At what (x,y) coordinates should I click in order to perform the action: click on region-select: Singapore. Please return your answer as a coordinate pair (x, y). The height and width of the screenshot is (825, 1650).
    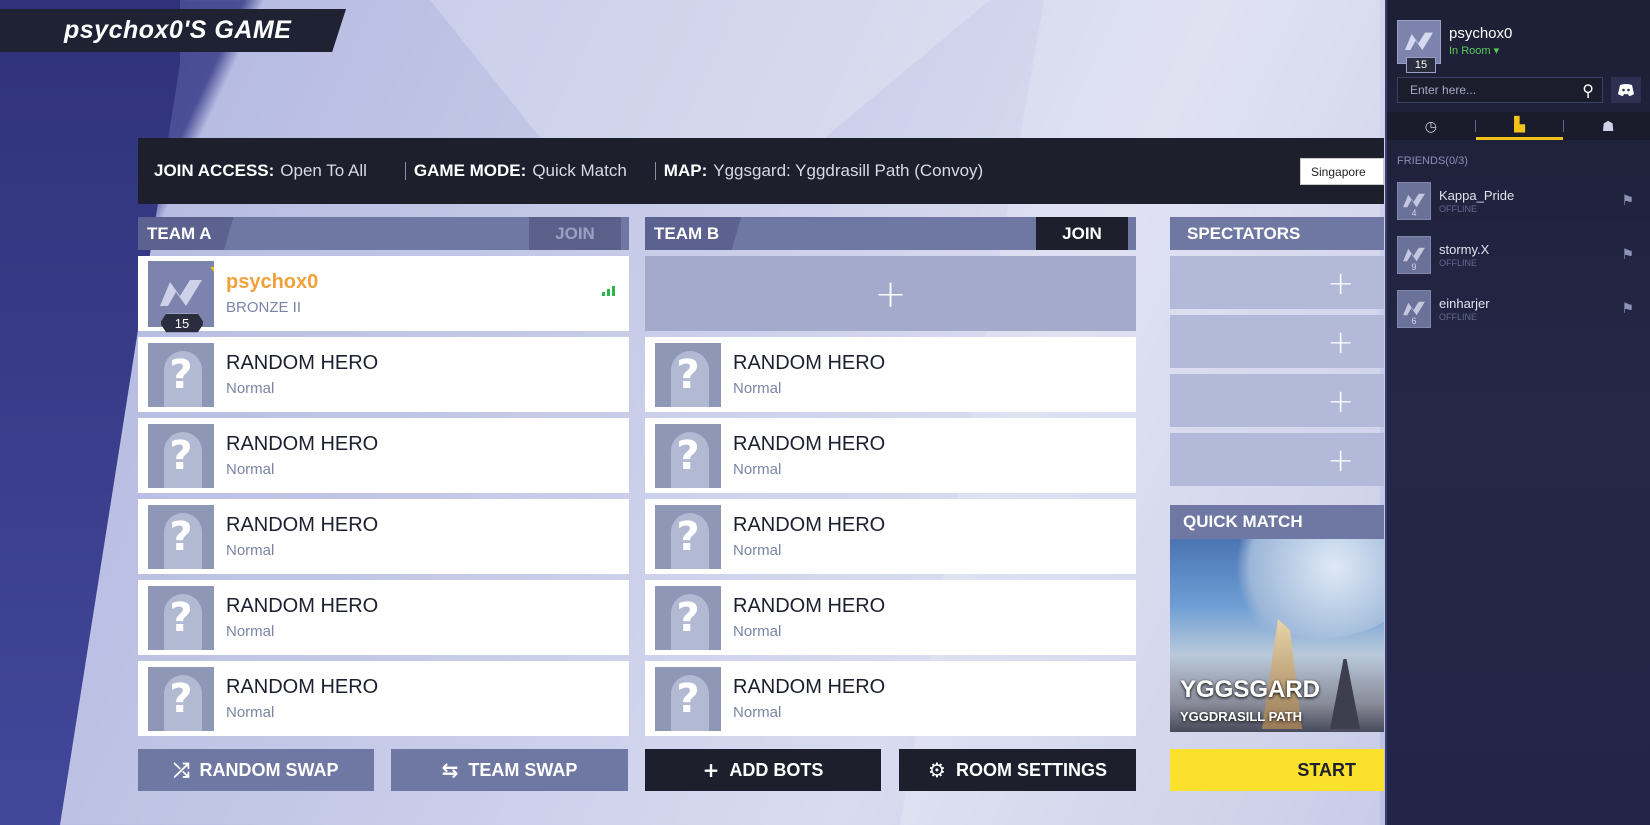
    Looking at the image, I should click on (1342, 171).